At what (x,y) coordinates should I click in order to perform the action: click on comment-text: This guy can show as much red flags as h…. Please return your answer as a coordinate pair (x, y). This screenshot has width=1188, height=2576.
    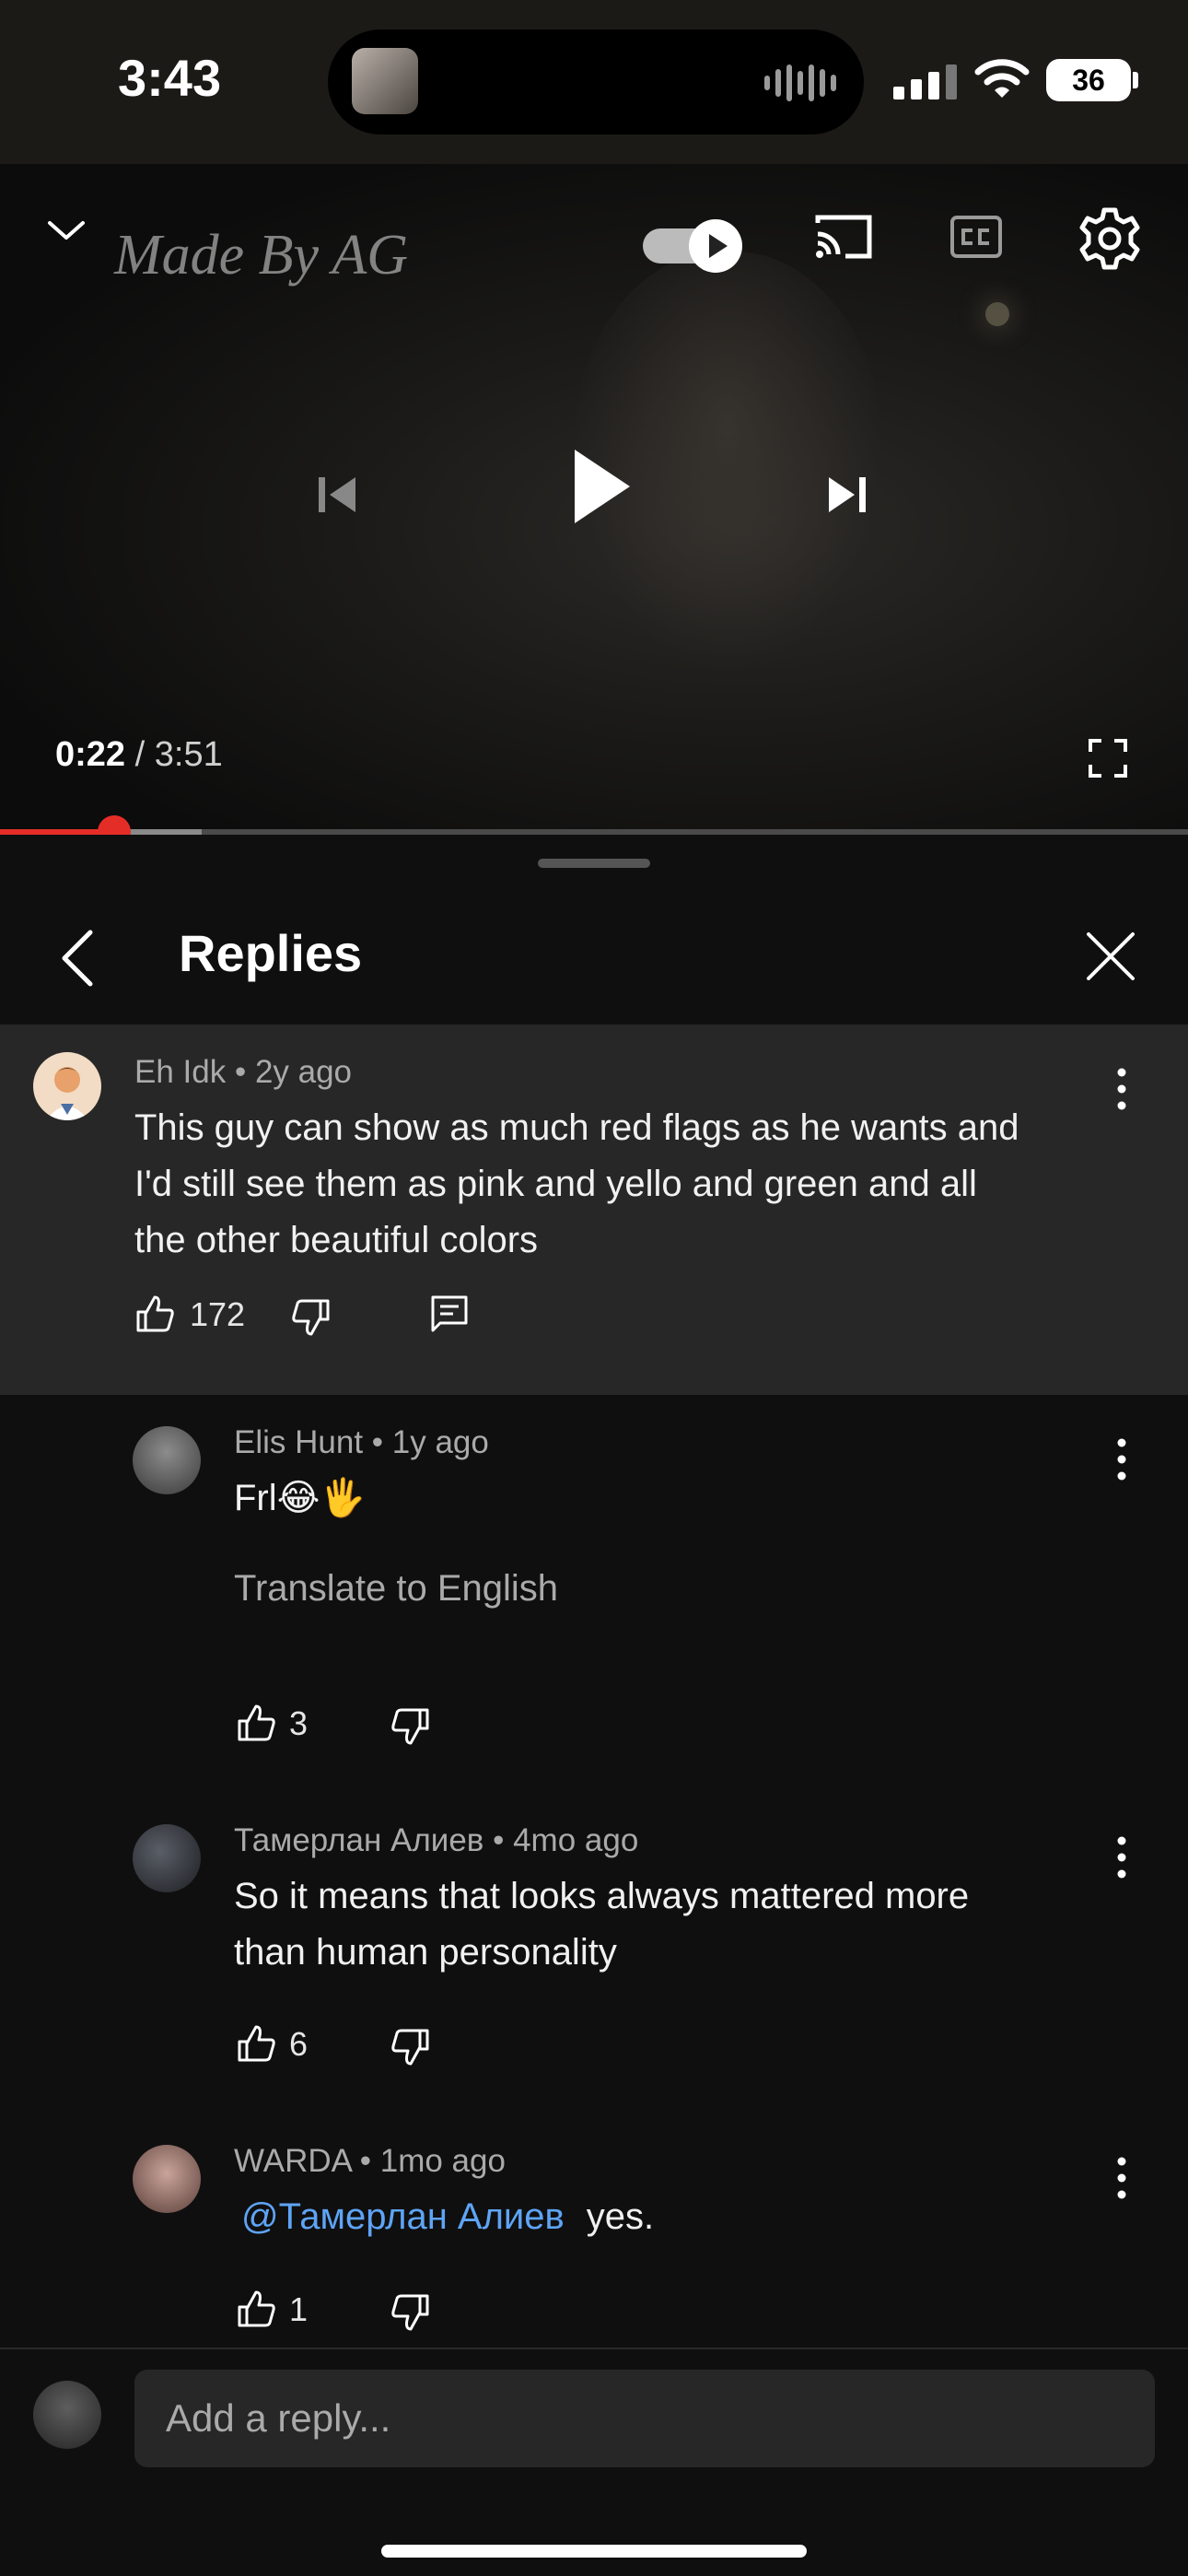
    Looking at the image, I should click on (576, 1184).